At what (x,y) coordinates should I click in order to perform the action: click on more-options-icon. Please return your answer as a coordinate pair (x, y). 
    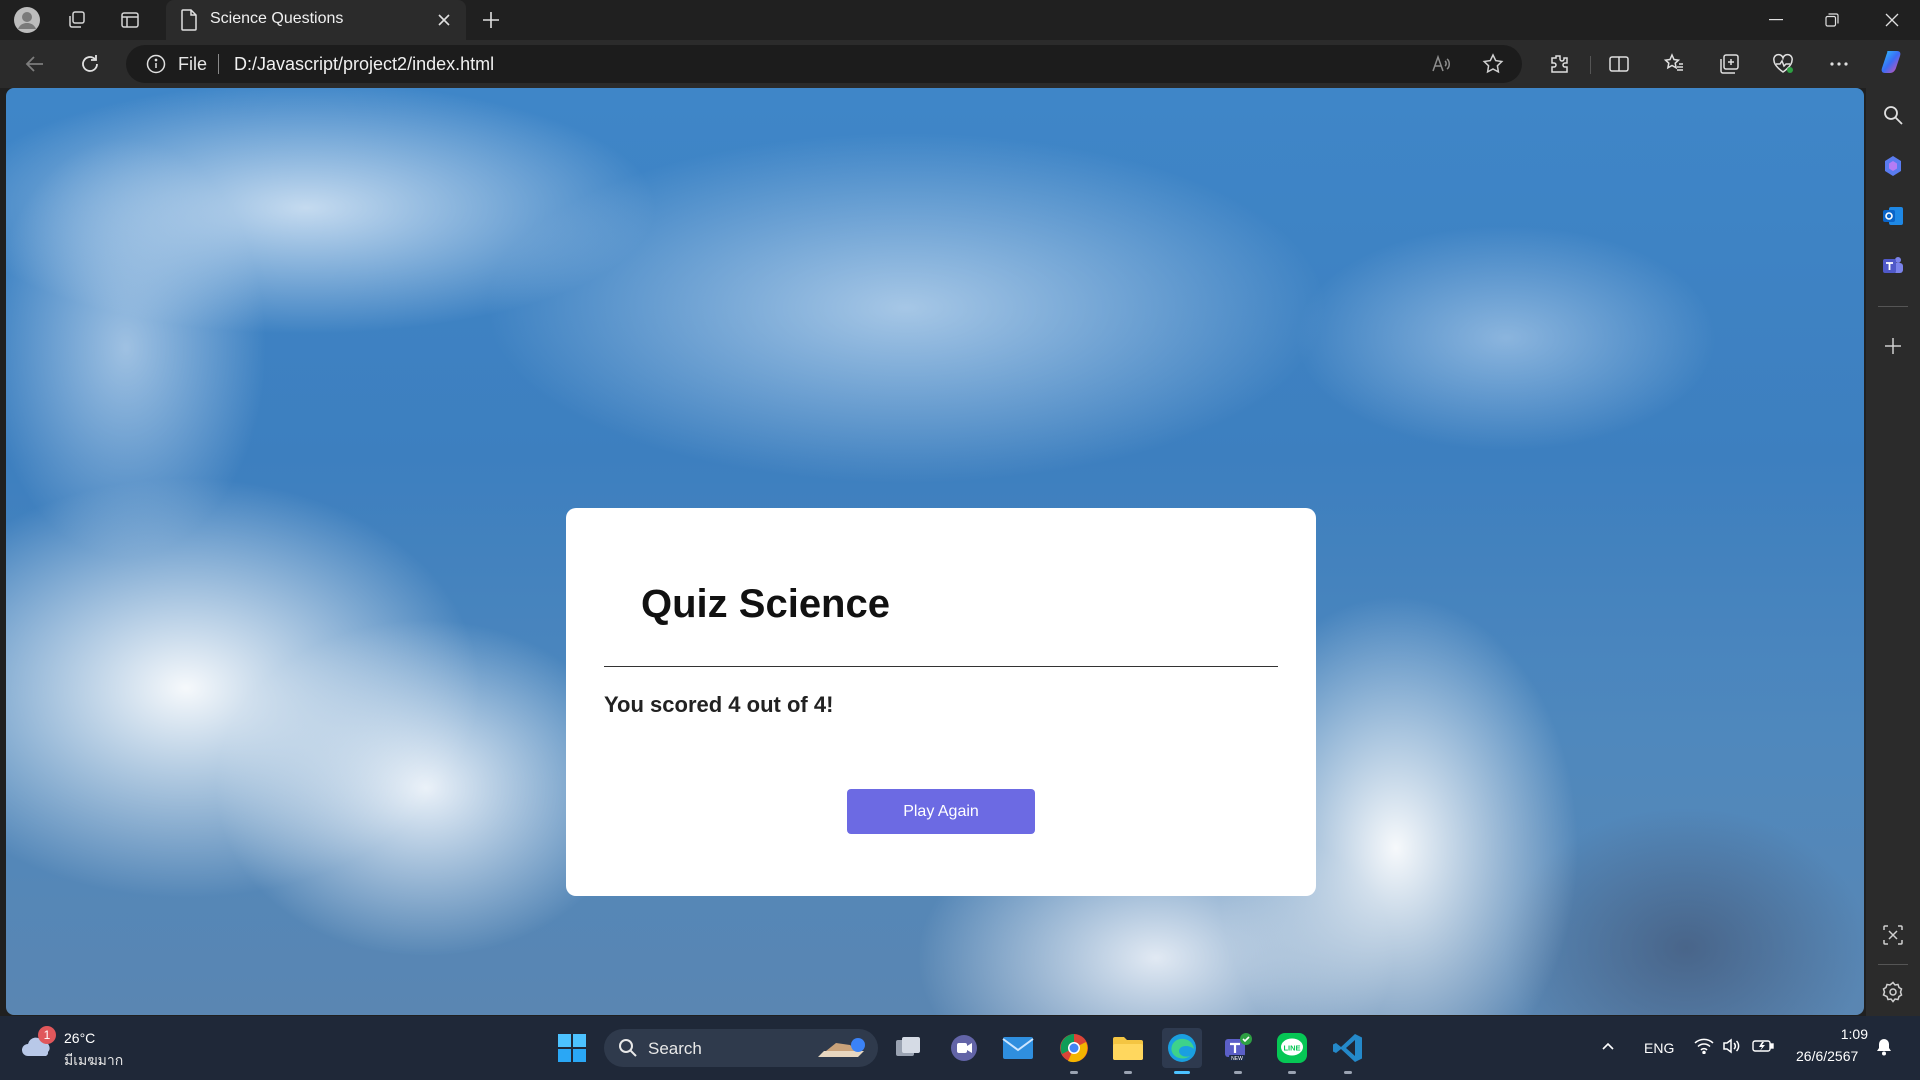
    Looking at the image, I should click on (1839, 64).